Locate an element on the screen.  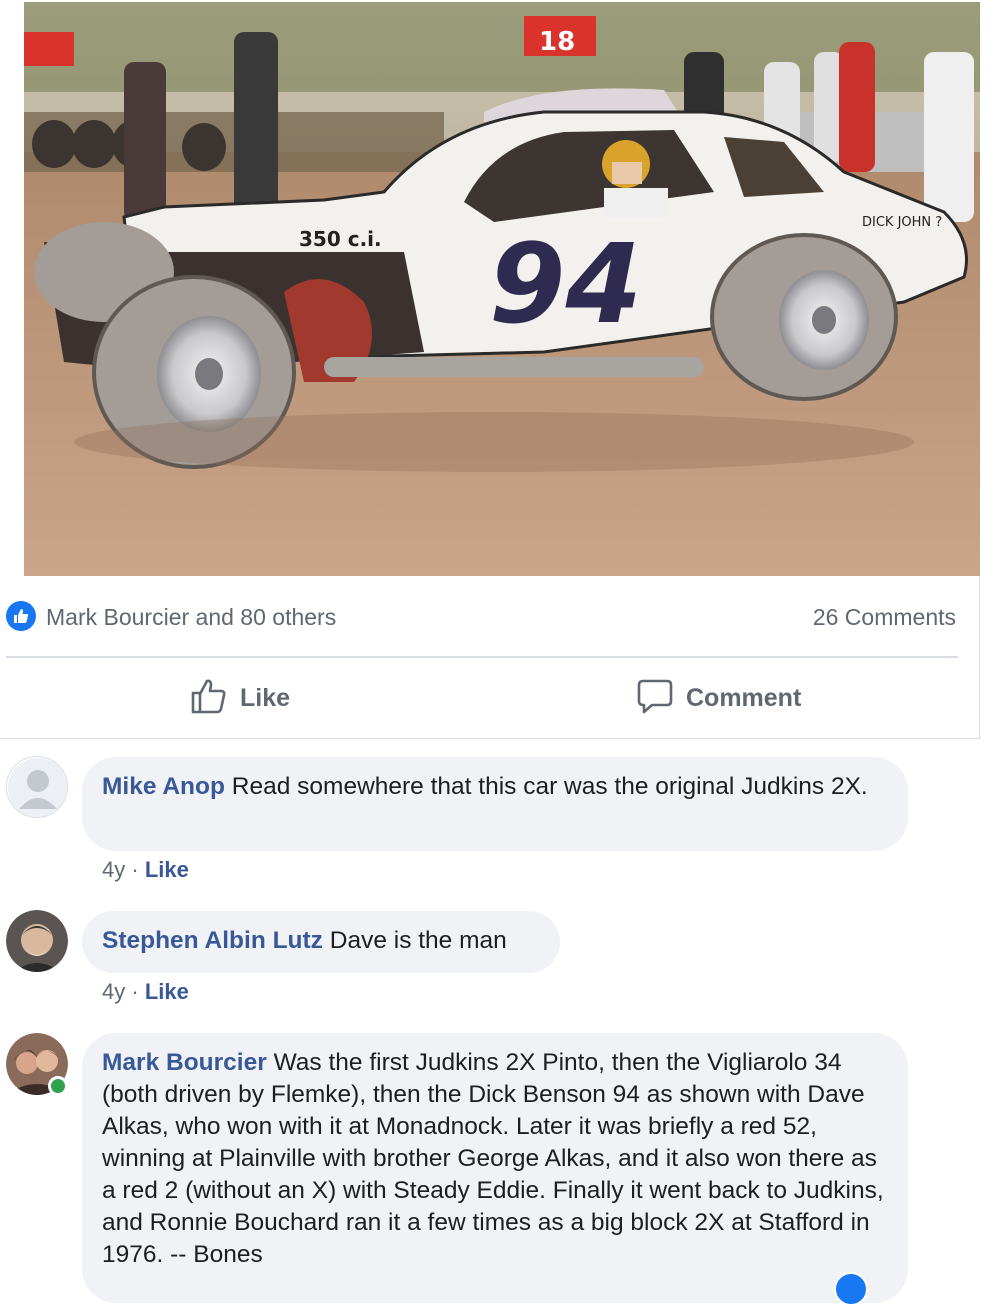
car-number-text: 94 is located at coordinates (565, 284).